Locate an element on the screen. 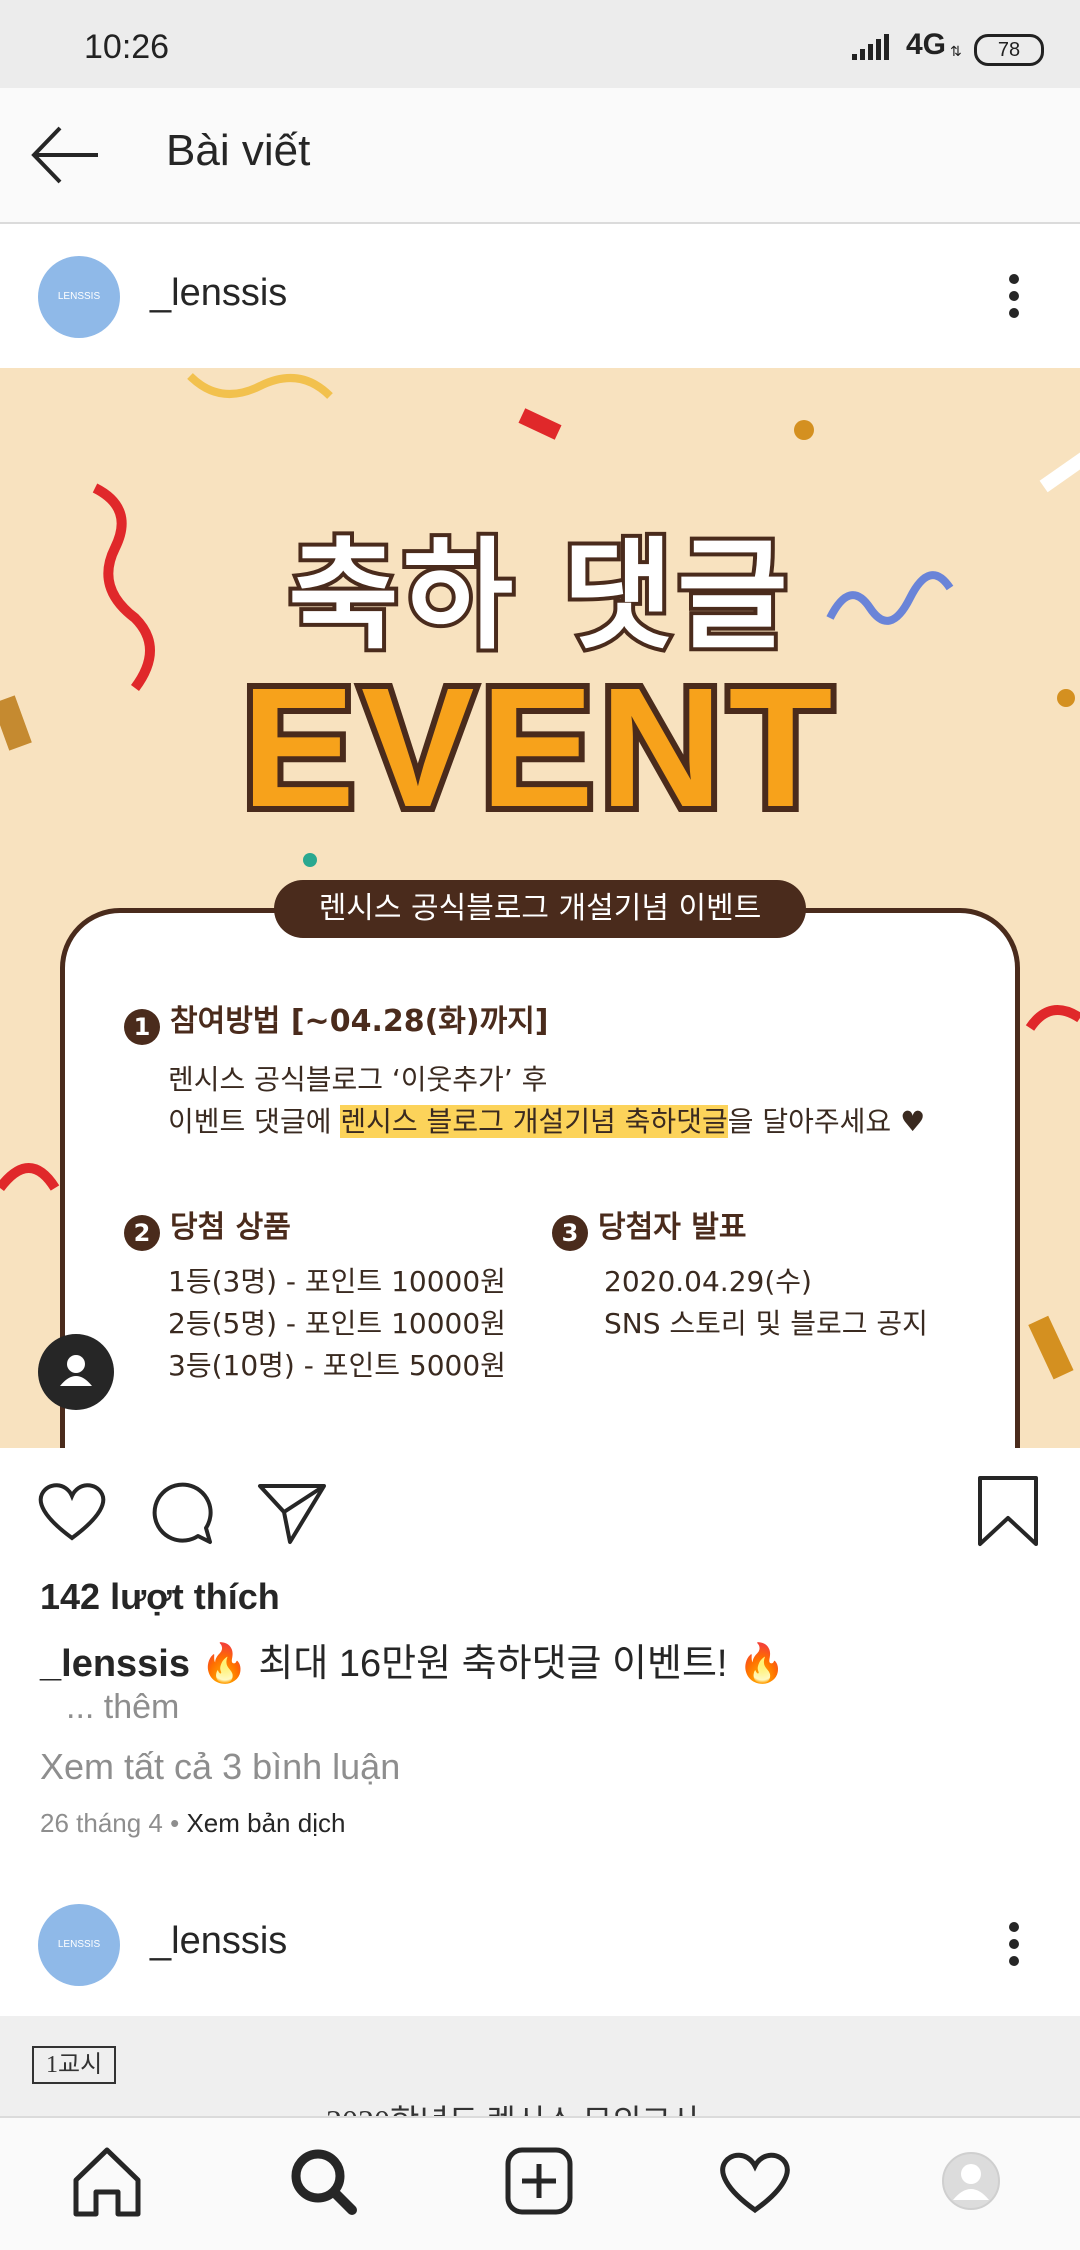 The height and width of the screenshot is (2250, 1080). nav-home is located at coordinates (107, 2181).